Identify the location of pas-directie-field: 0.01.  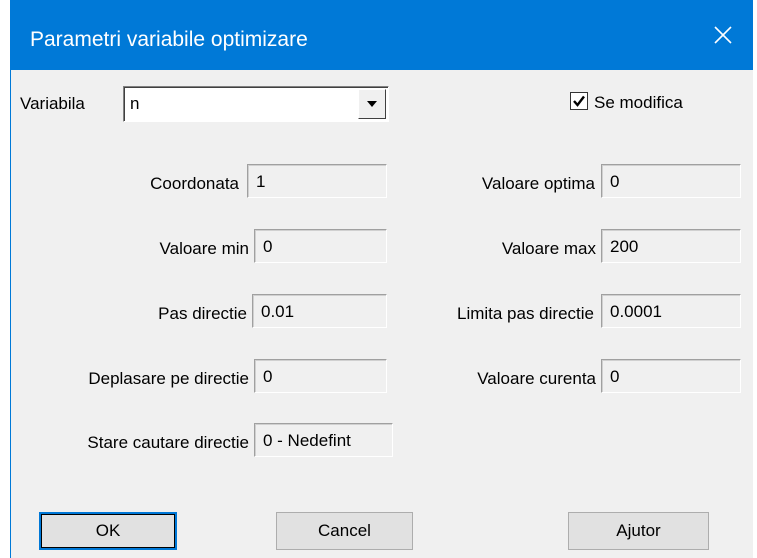
(319, 311).